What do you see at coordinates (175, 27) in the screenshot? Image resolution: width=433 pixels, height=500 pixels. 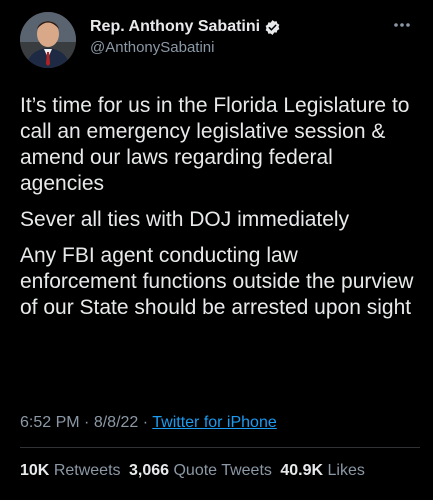 I see `author-display-name: Rep. Anthony Sabatini` at bounding box center [175, 27].